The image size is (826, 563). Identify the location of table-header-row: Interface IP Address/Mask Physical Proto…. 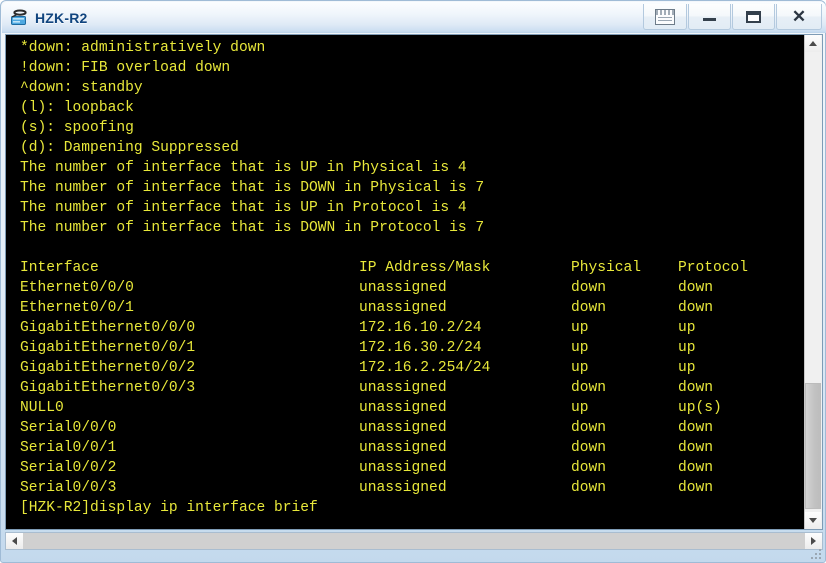
(405, 268).